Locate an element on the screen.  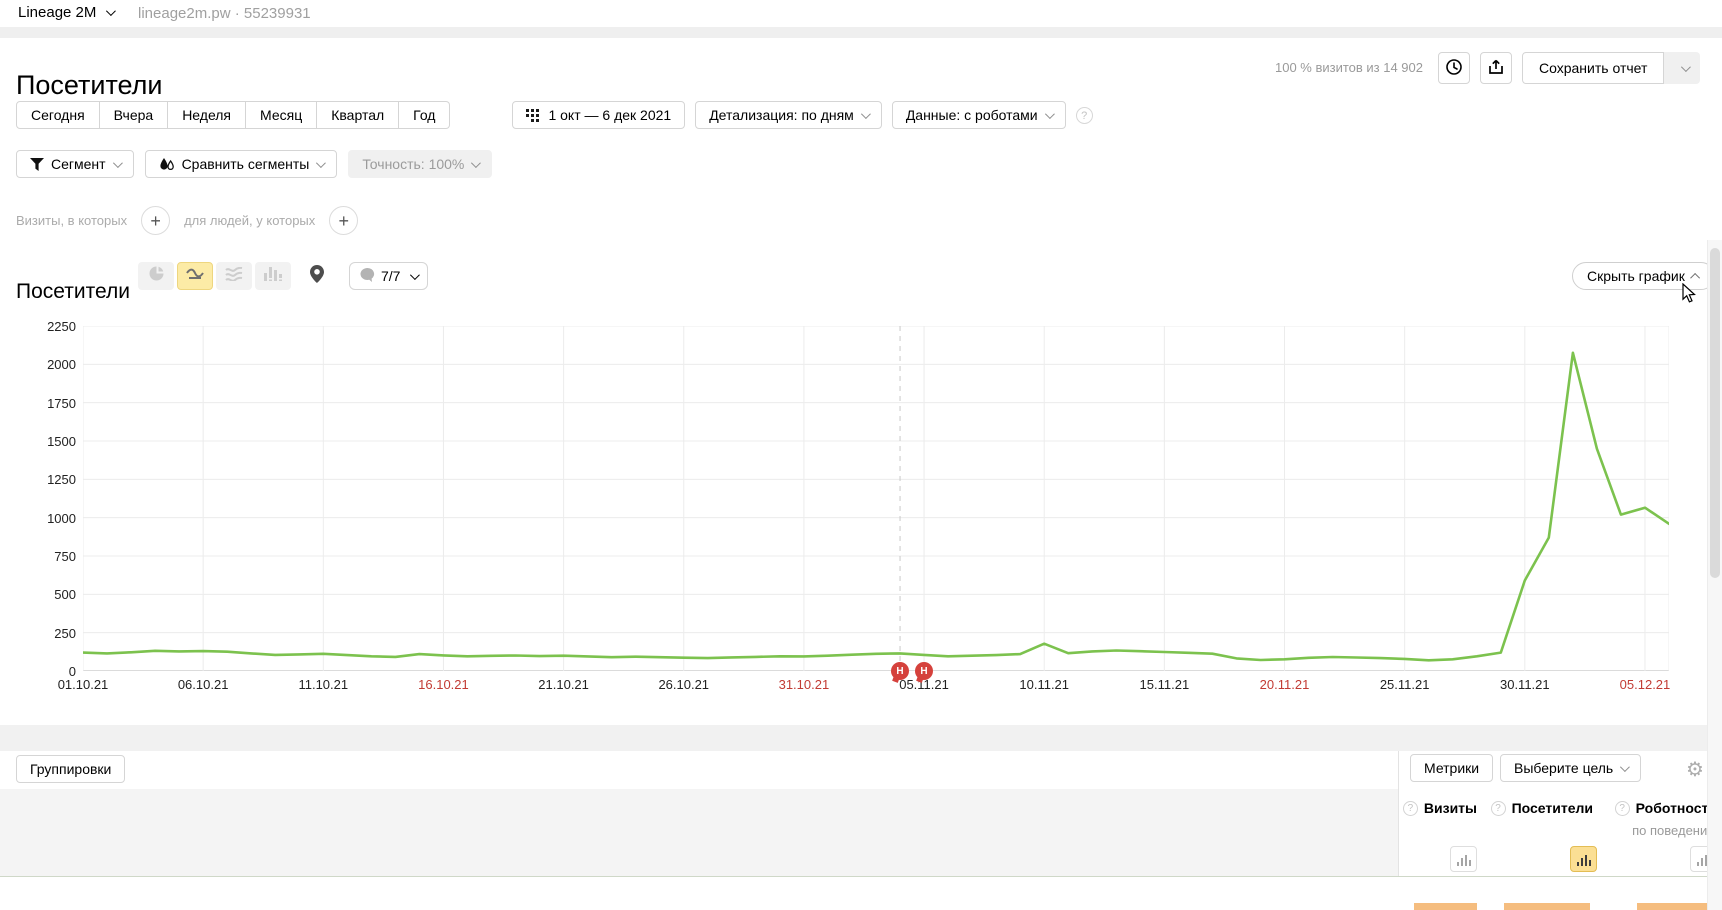
metric-header-visitors: ? Посетители is located at coordinates (1541, 808).